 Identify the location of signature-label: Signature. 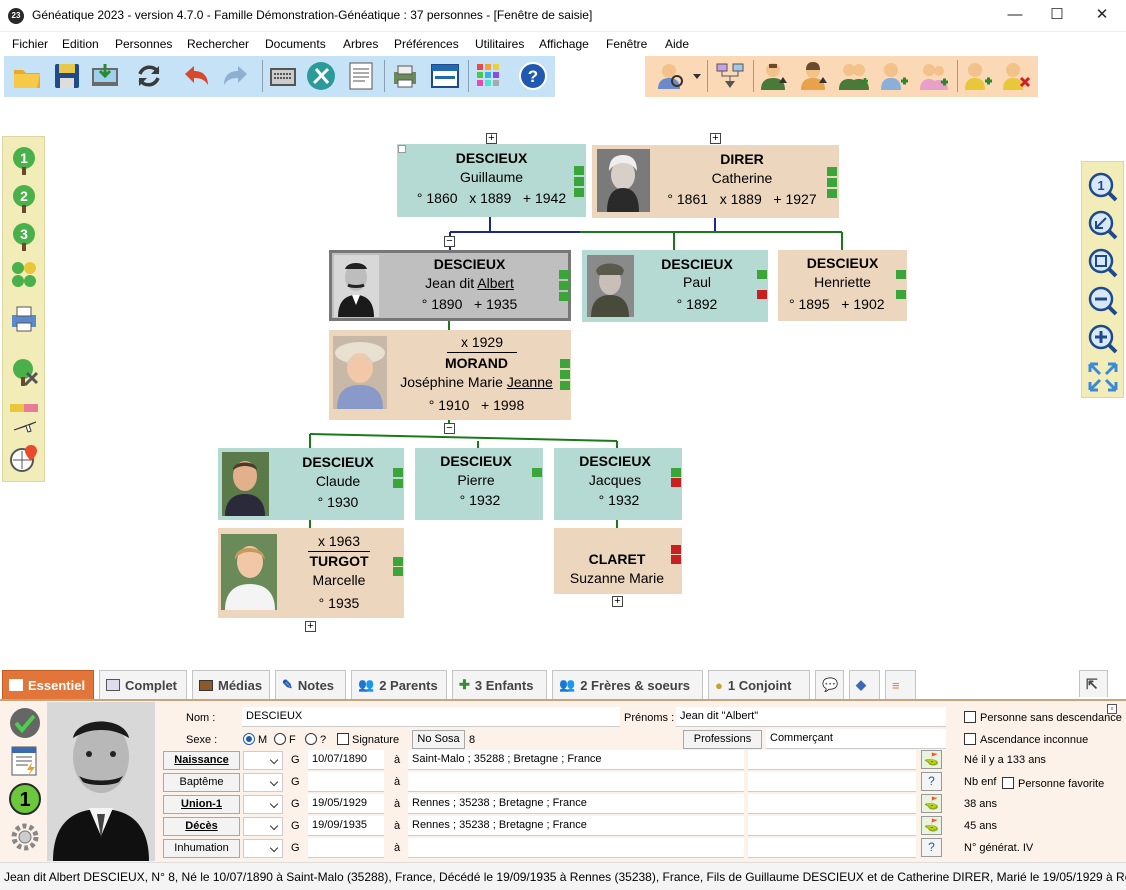
(376, 740).